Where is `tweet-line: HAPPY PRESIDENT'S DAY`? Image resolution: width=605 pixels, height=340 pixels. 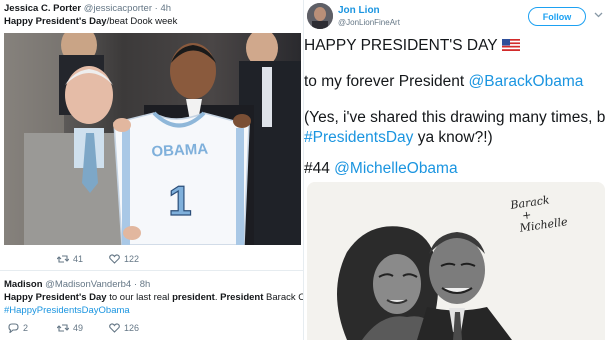 tweet-line: HAPPY PRESIDENT'S DAY is located at coordinates (412, 46).